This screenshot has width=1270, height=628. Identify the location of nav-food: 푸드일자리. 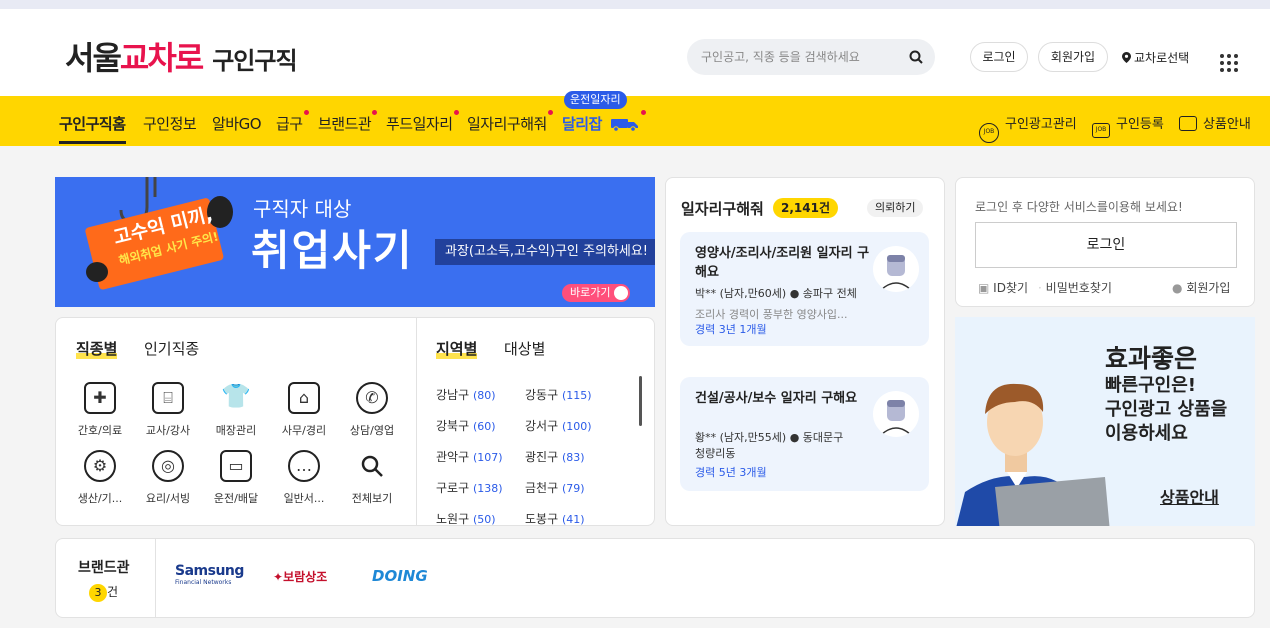
(422, 122).